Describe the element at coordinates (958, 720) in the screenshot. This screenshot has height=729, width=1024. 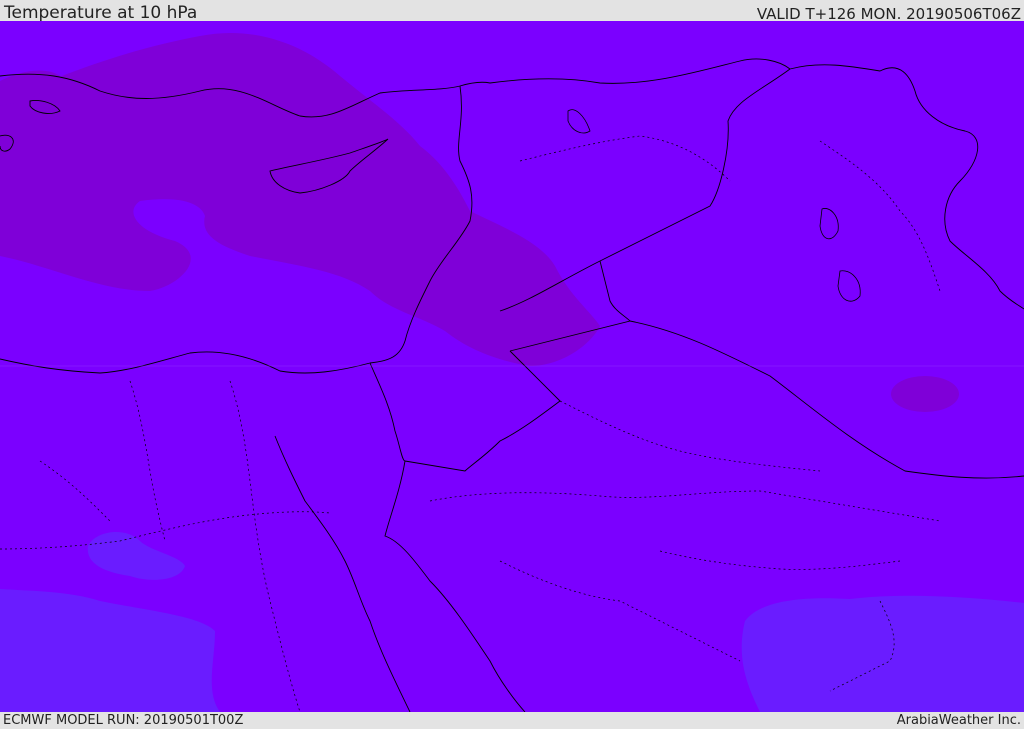
I see `credit-label: ArabiaWeather Inc.` at that location.